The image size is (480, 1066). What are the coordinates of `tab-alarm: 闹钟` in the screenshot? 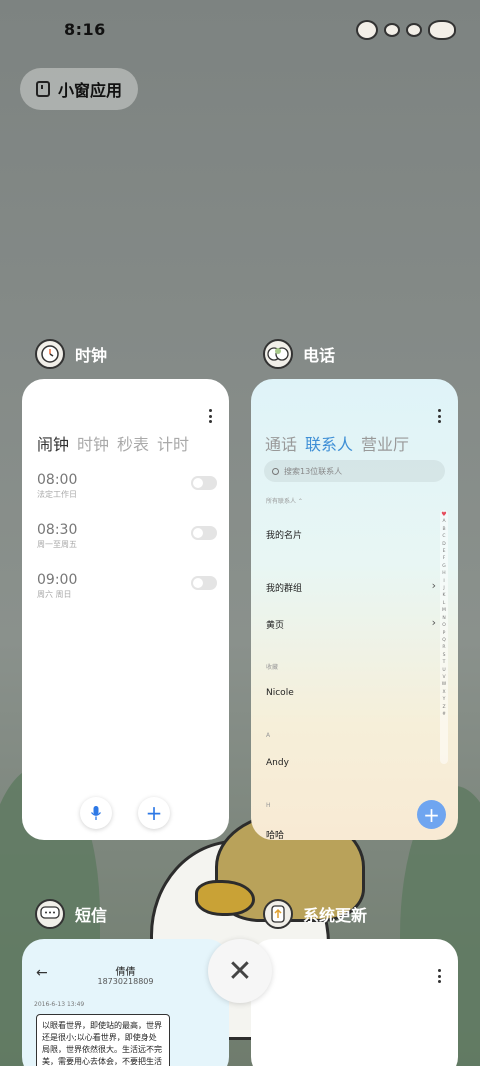 It's located at (53, 443).